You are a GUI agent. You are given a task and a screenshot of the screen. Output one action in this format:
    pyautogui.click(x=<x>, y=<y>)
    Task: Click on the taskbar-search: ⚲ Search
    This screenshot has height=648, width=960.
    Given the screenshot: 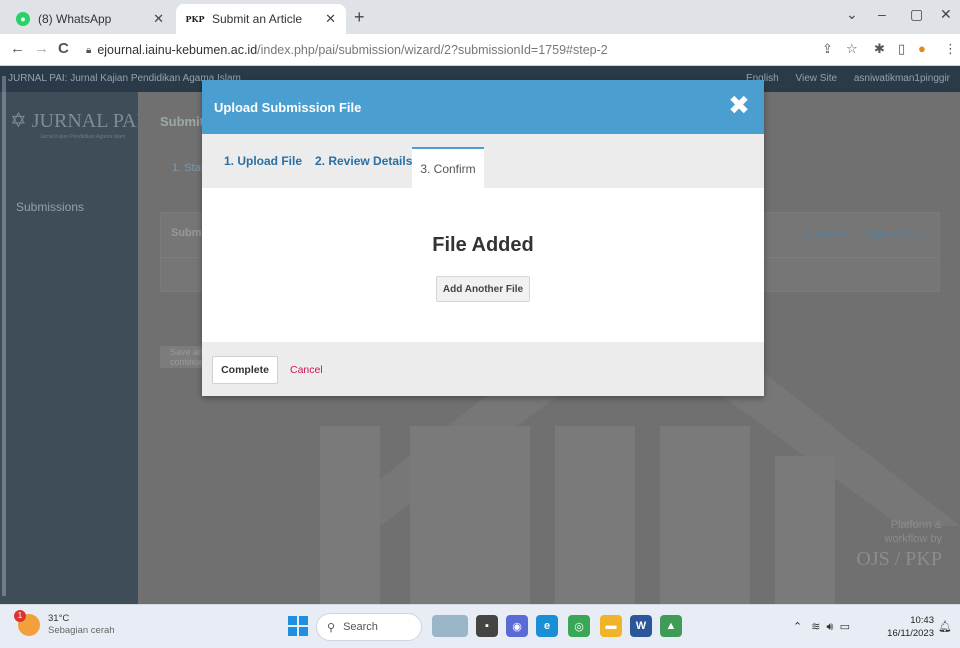 What is the action you would take?
    pyautogui.click(x=369, y=627)
    